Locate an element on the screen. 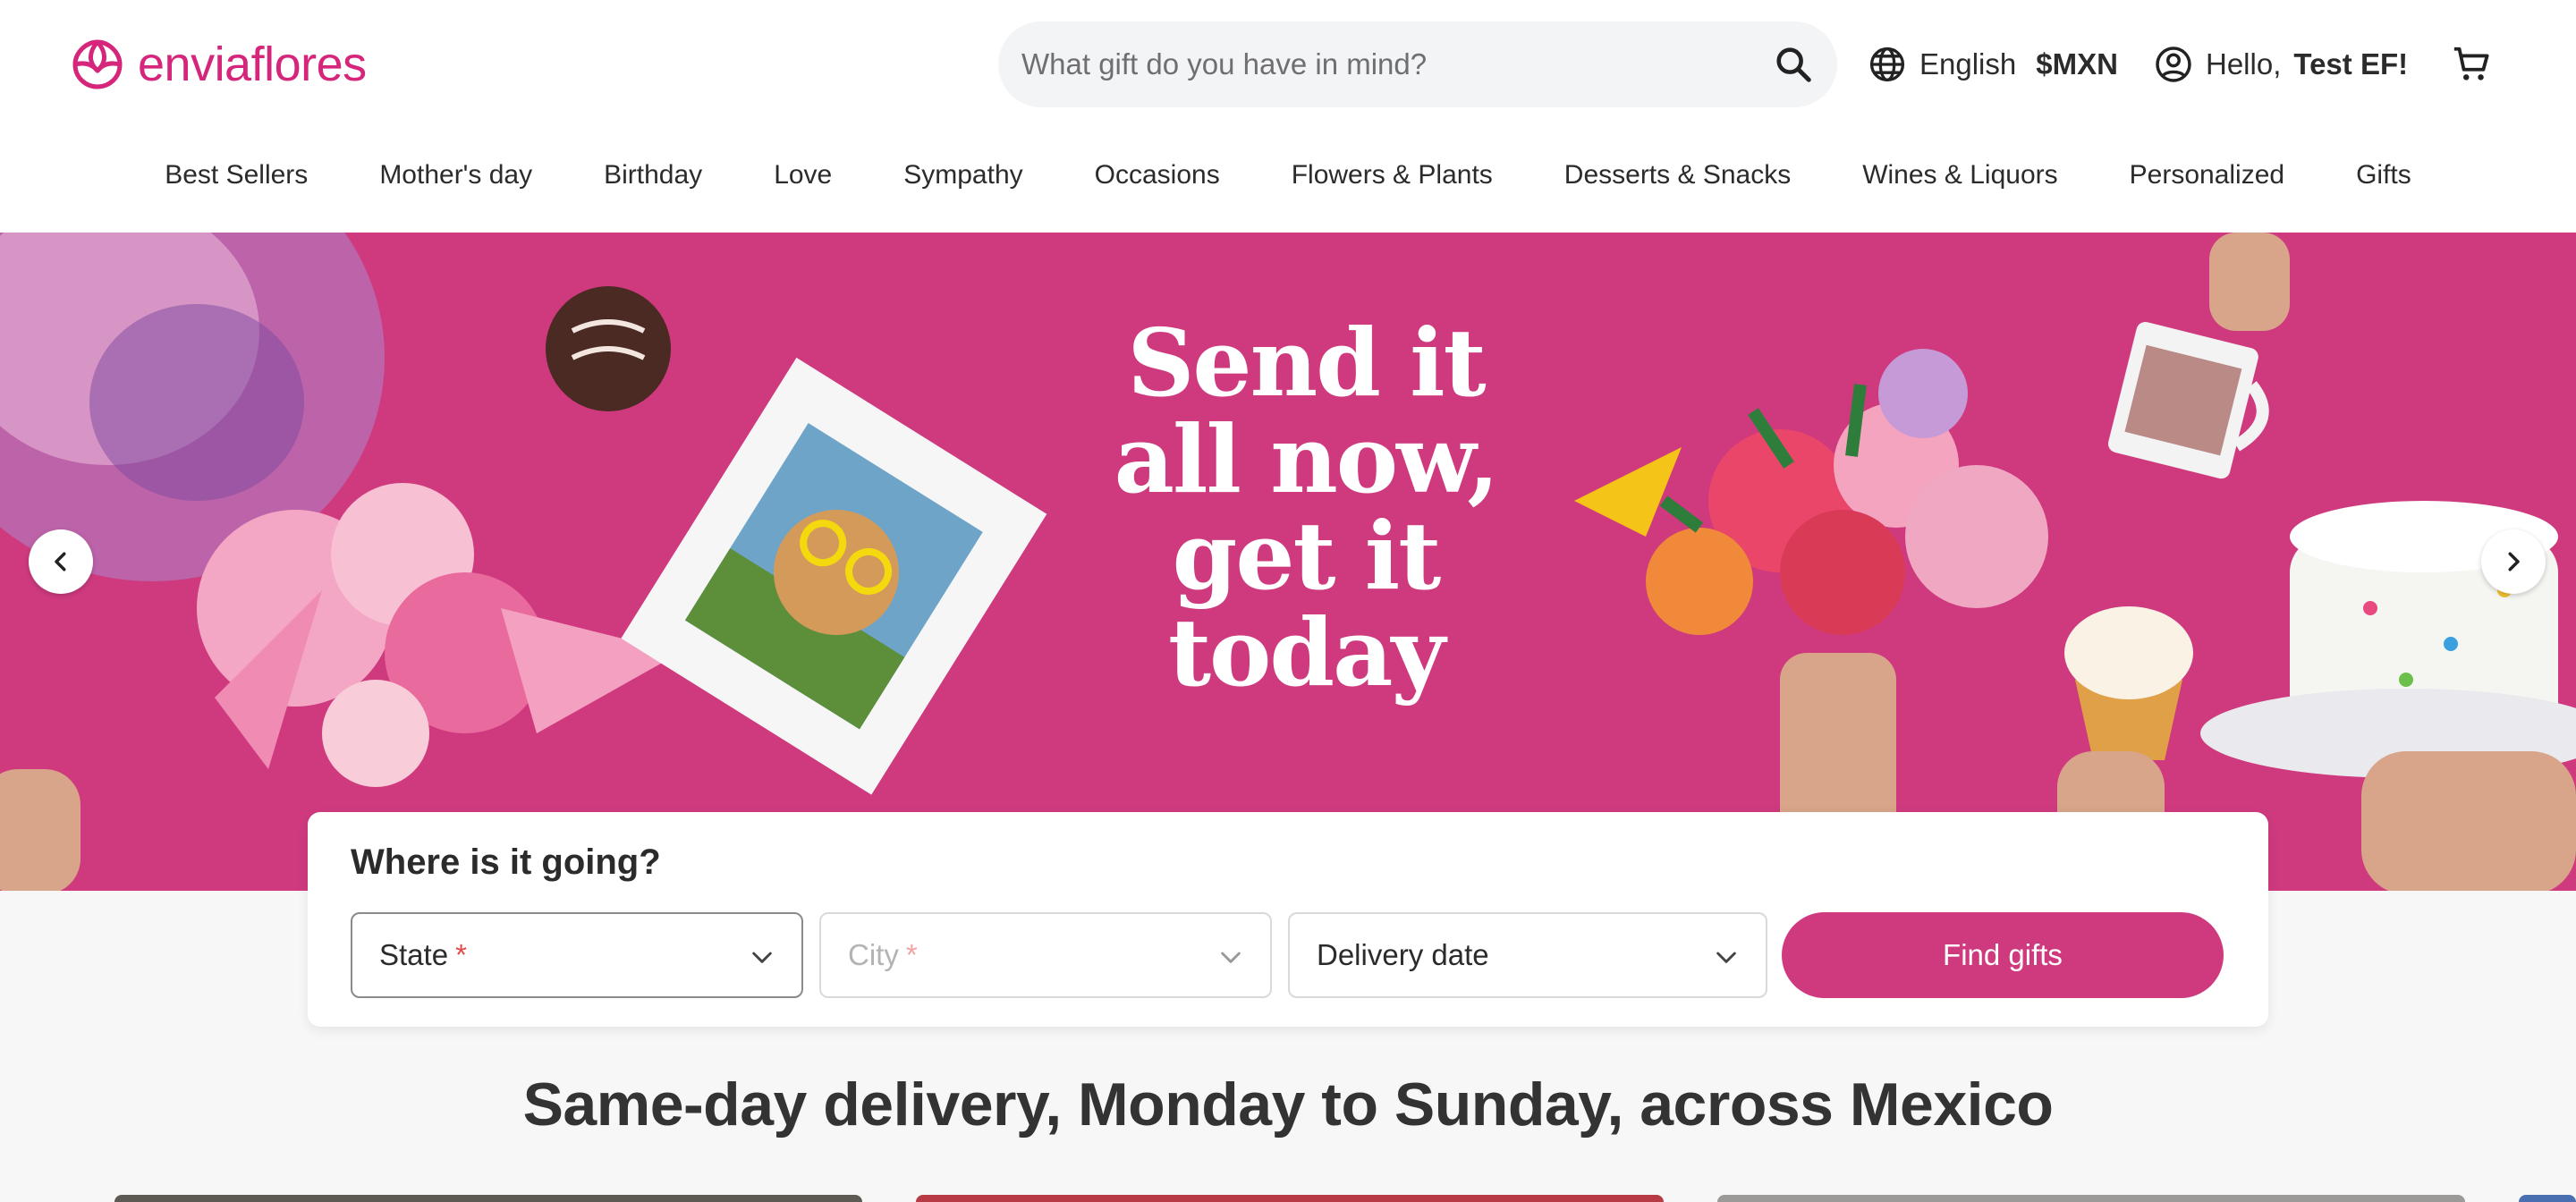  state-label: State is located at coordinates (414, 954).